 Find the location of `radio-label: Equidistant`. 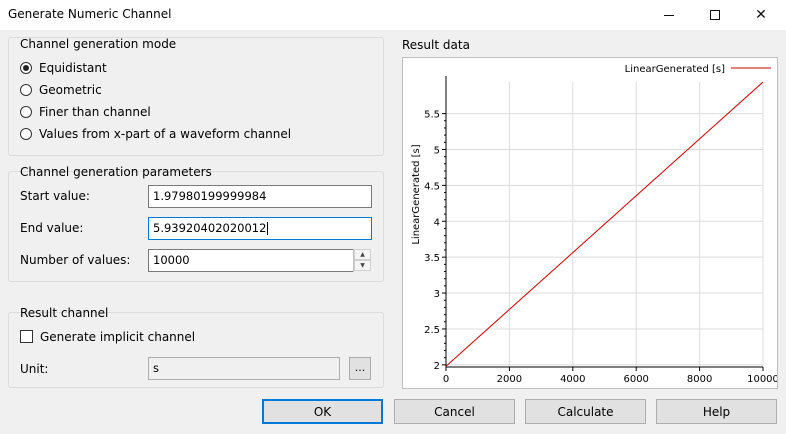

radio-label: Equidistant is located at coordinates (73, 68).